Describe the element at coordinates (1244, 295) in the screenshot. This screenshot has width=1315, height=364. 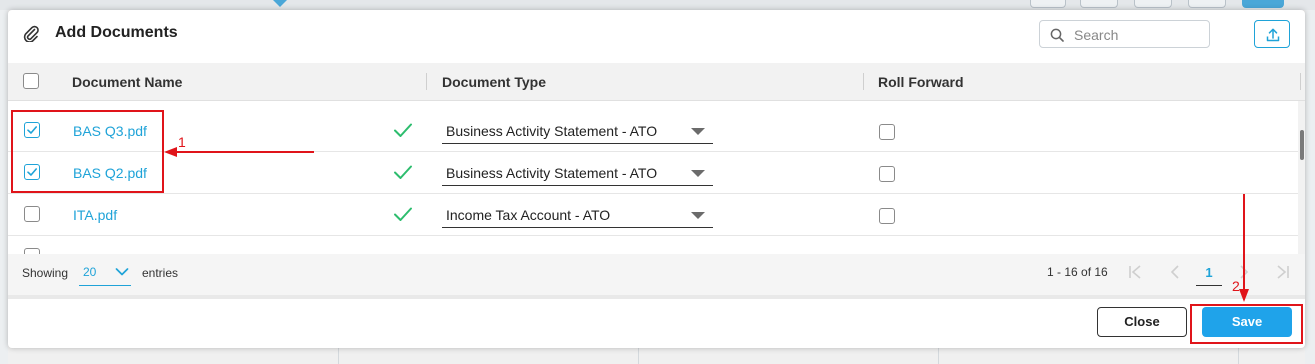
I see `annotation-arrow-2-head` at that location.